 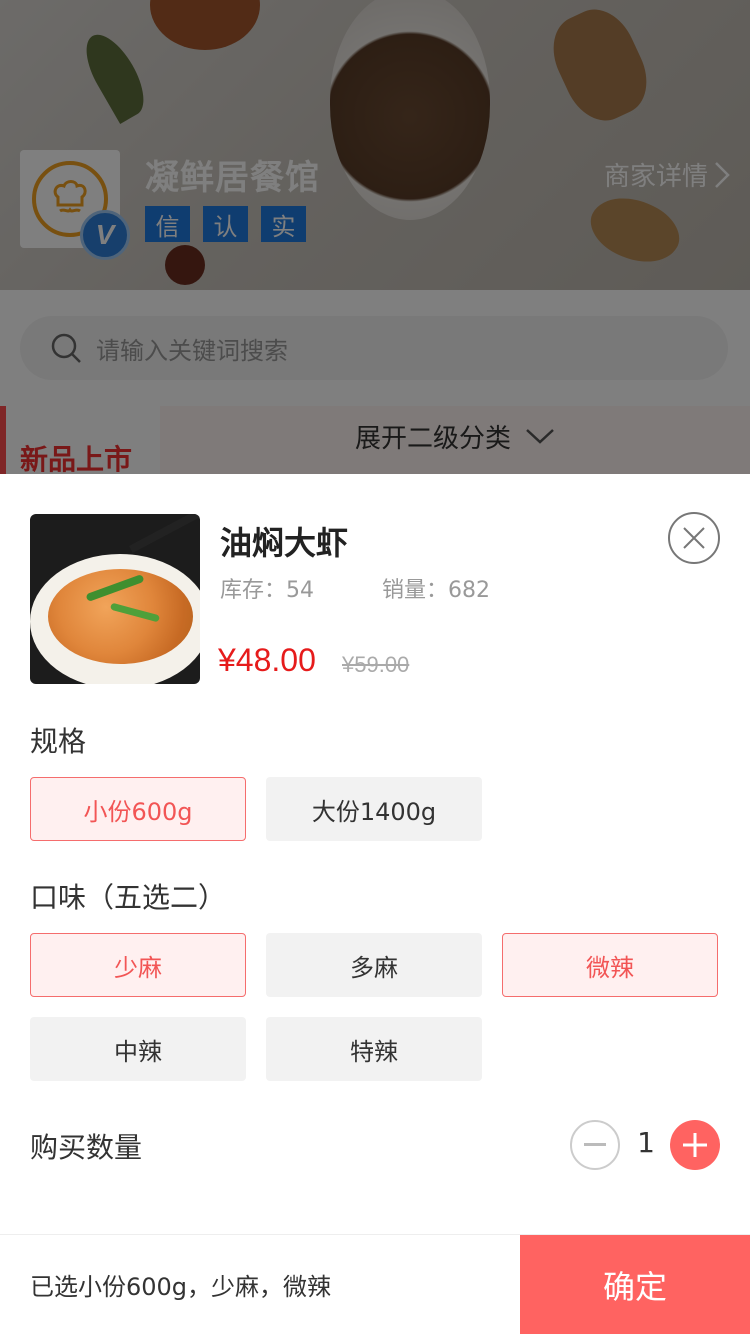 I want to click on plus-icon, so click(x=695, y=1145).